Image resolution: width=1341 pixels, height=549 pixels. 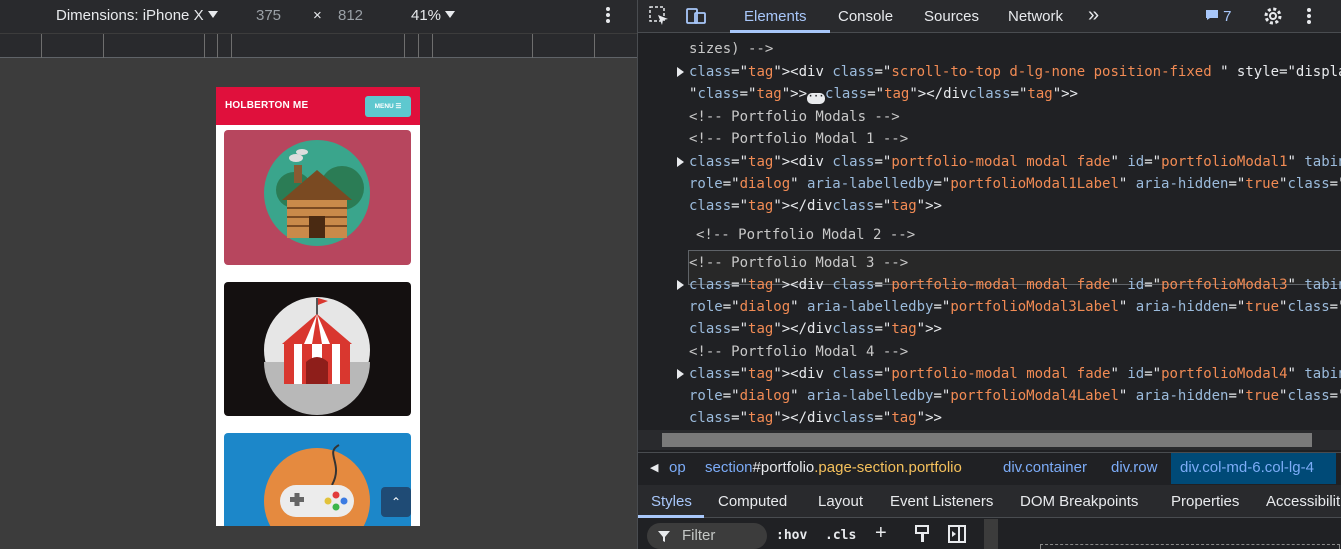 What do you see at coordinates (798, 139) in the screenshot?
I see `dom-line: <!-- Portfolio Modal 1 -->` at bounding box center [798, 139].